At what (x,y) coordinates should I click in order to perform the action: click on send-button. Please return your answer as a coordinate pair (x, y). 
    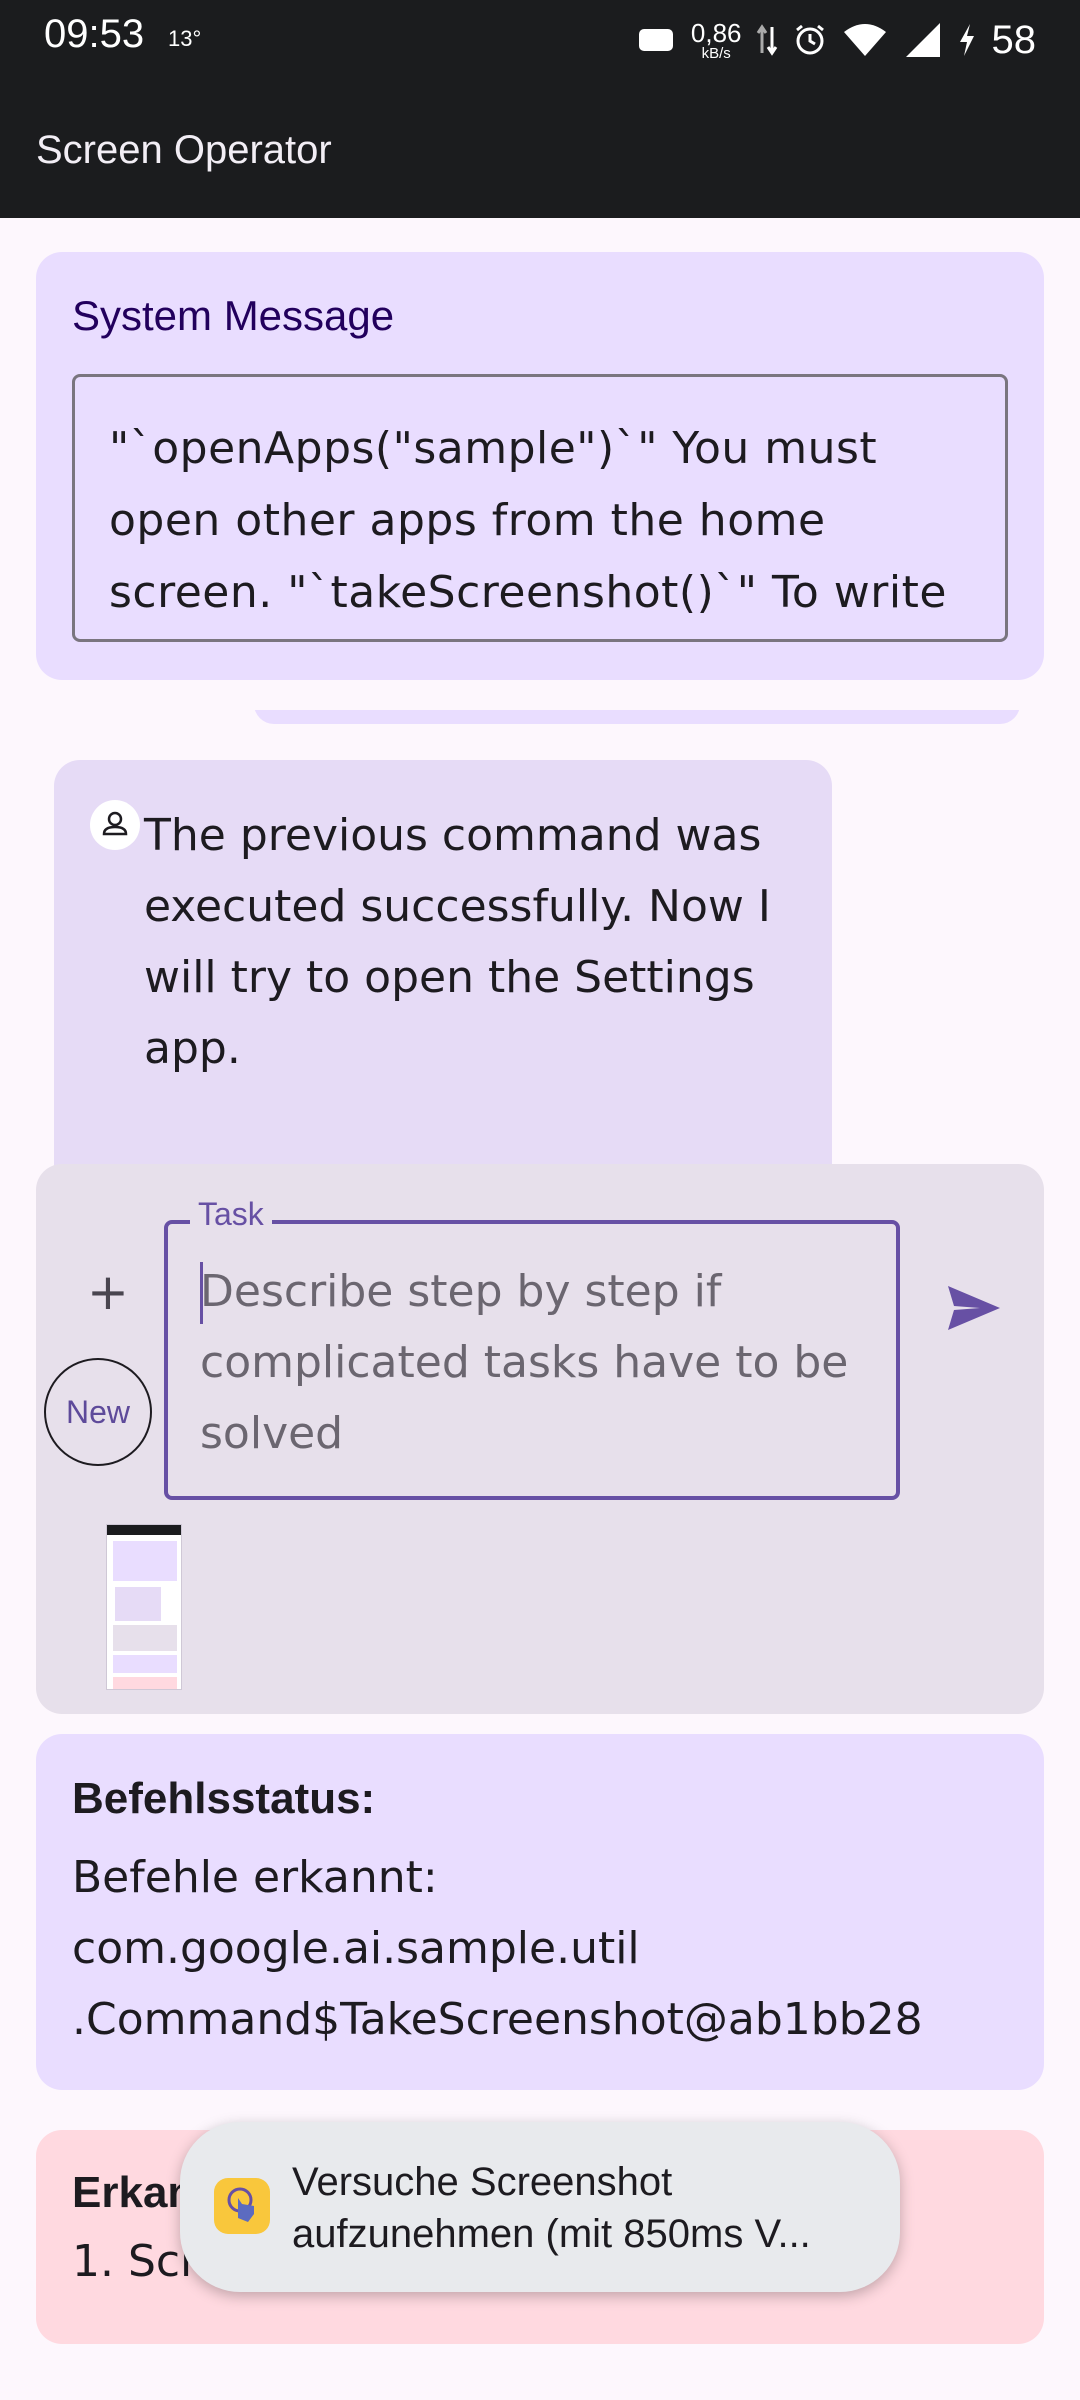
    Looking at the image, I should click on (974, 1308).